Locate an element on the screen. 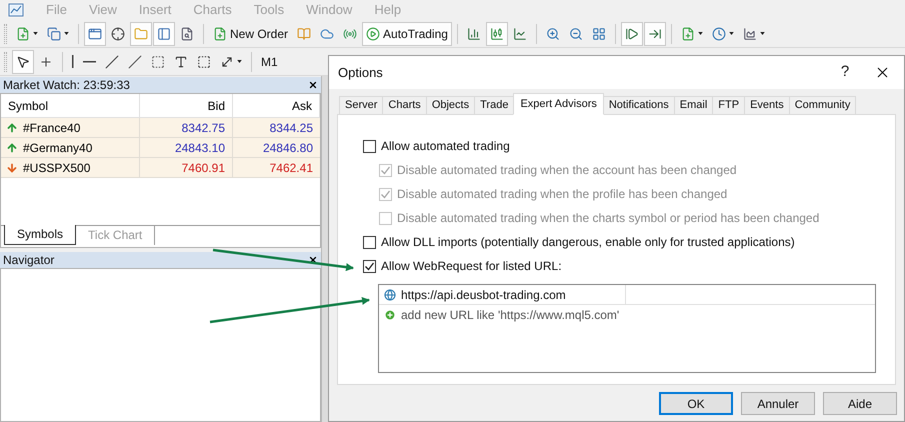 The image size is (905, 422). dialog-tab: Server is located at coordinates (361, 105).